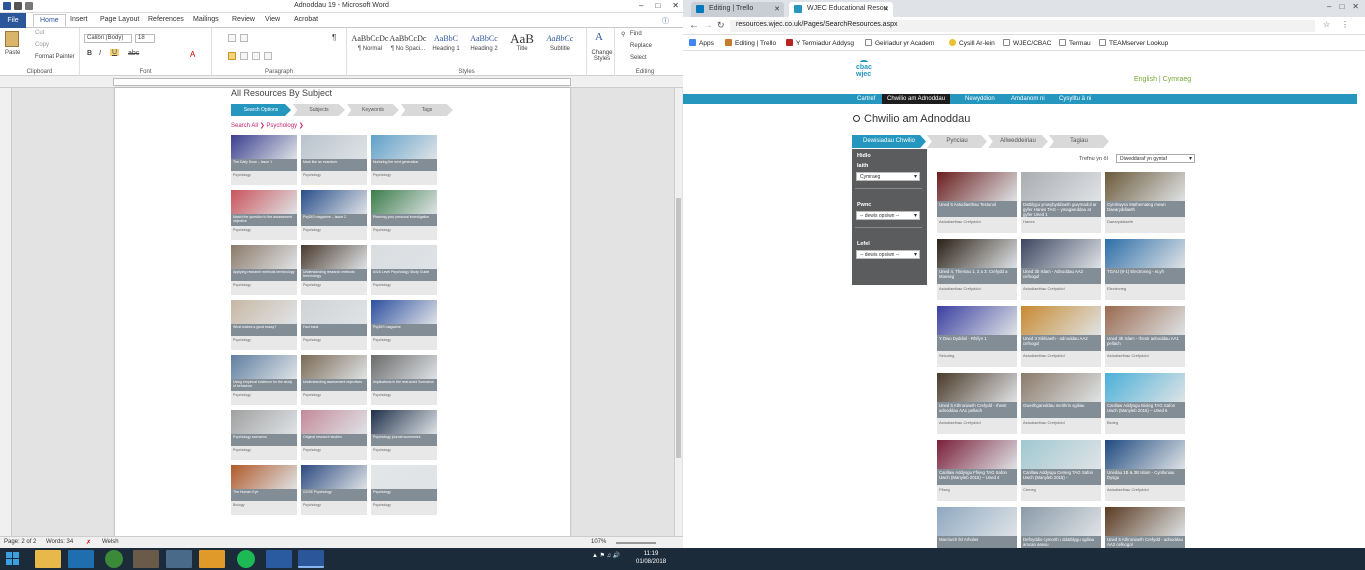  Describe the element at coordinates (306, 19) in the screenshot. I see `tab-acrobat: Acrobat` at that location.